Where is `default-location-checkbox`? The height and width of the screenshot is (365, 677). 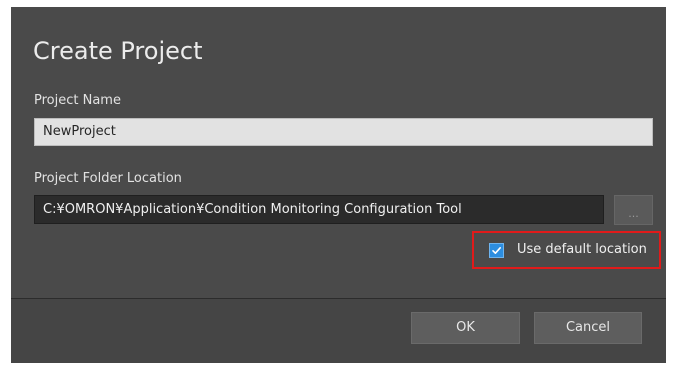
default-location-checkbox is located at coordinates (496, 250).